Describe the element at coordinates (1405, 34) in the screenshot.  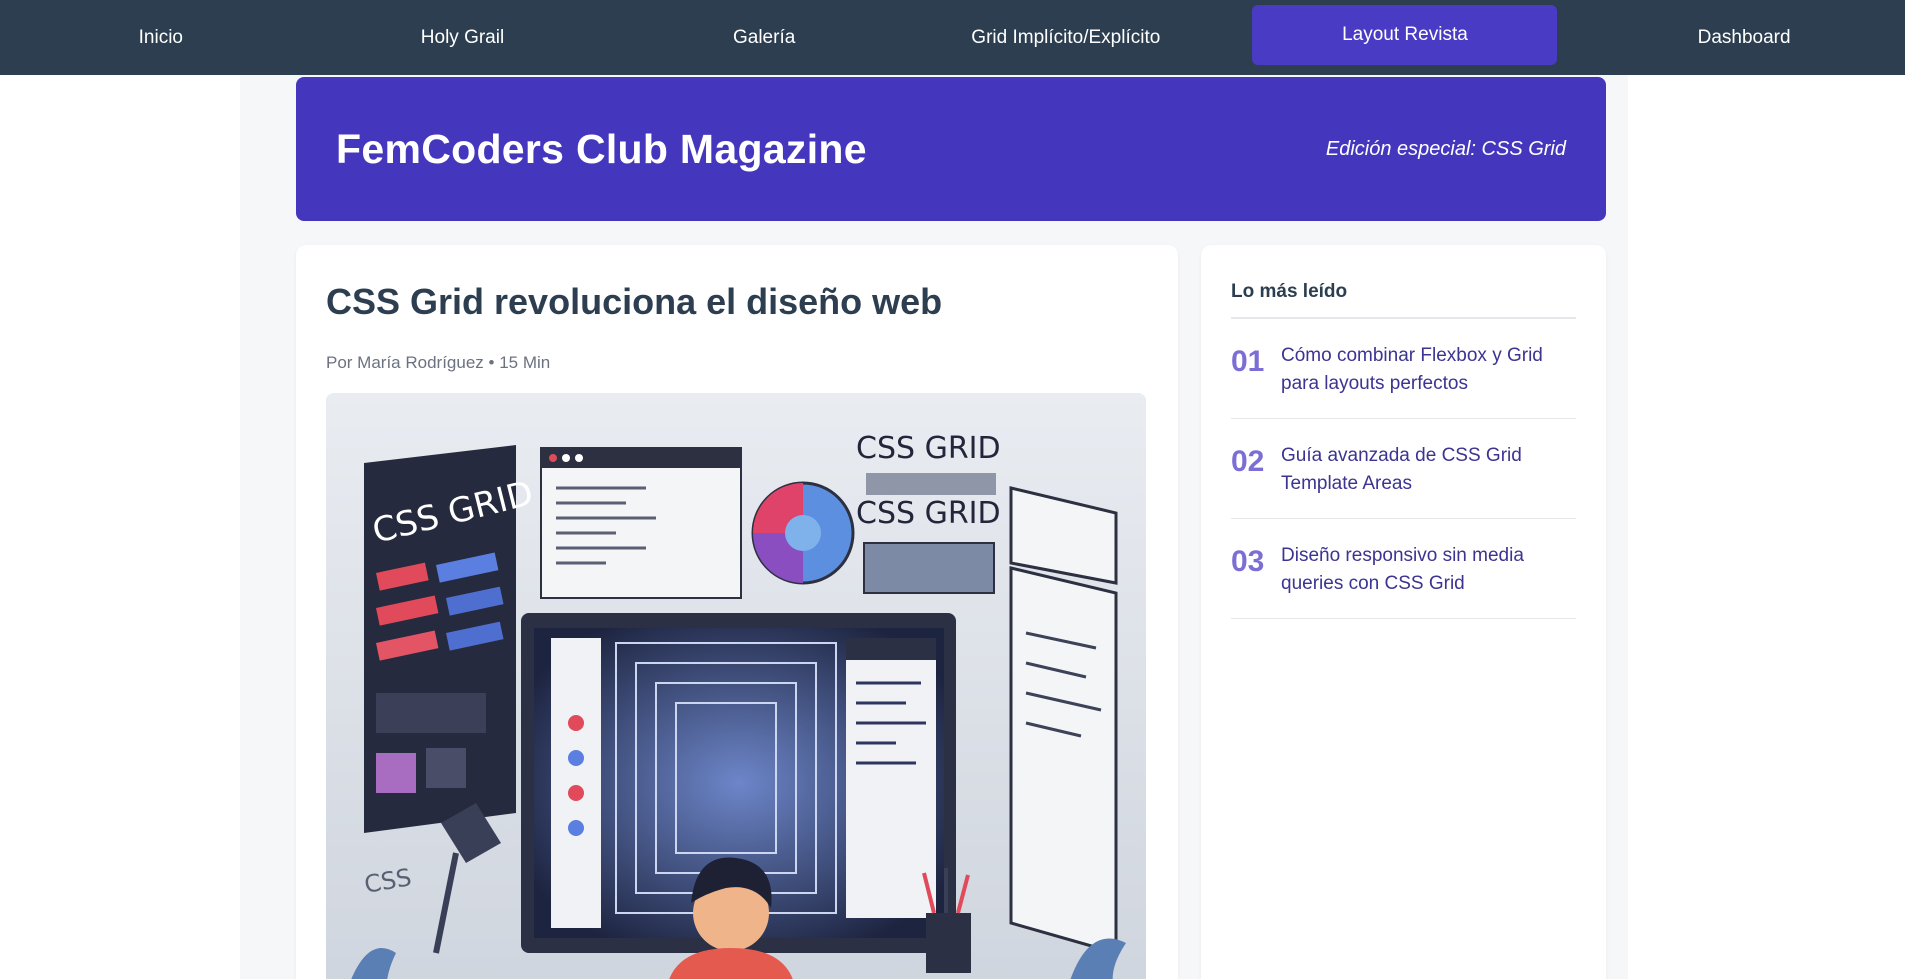
I see `nav-item-layout-revista: Layout Revista` at that location.